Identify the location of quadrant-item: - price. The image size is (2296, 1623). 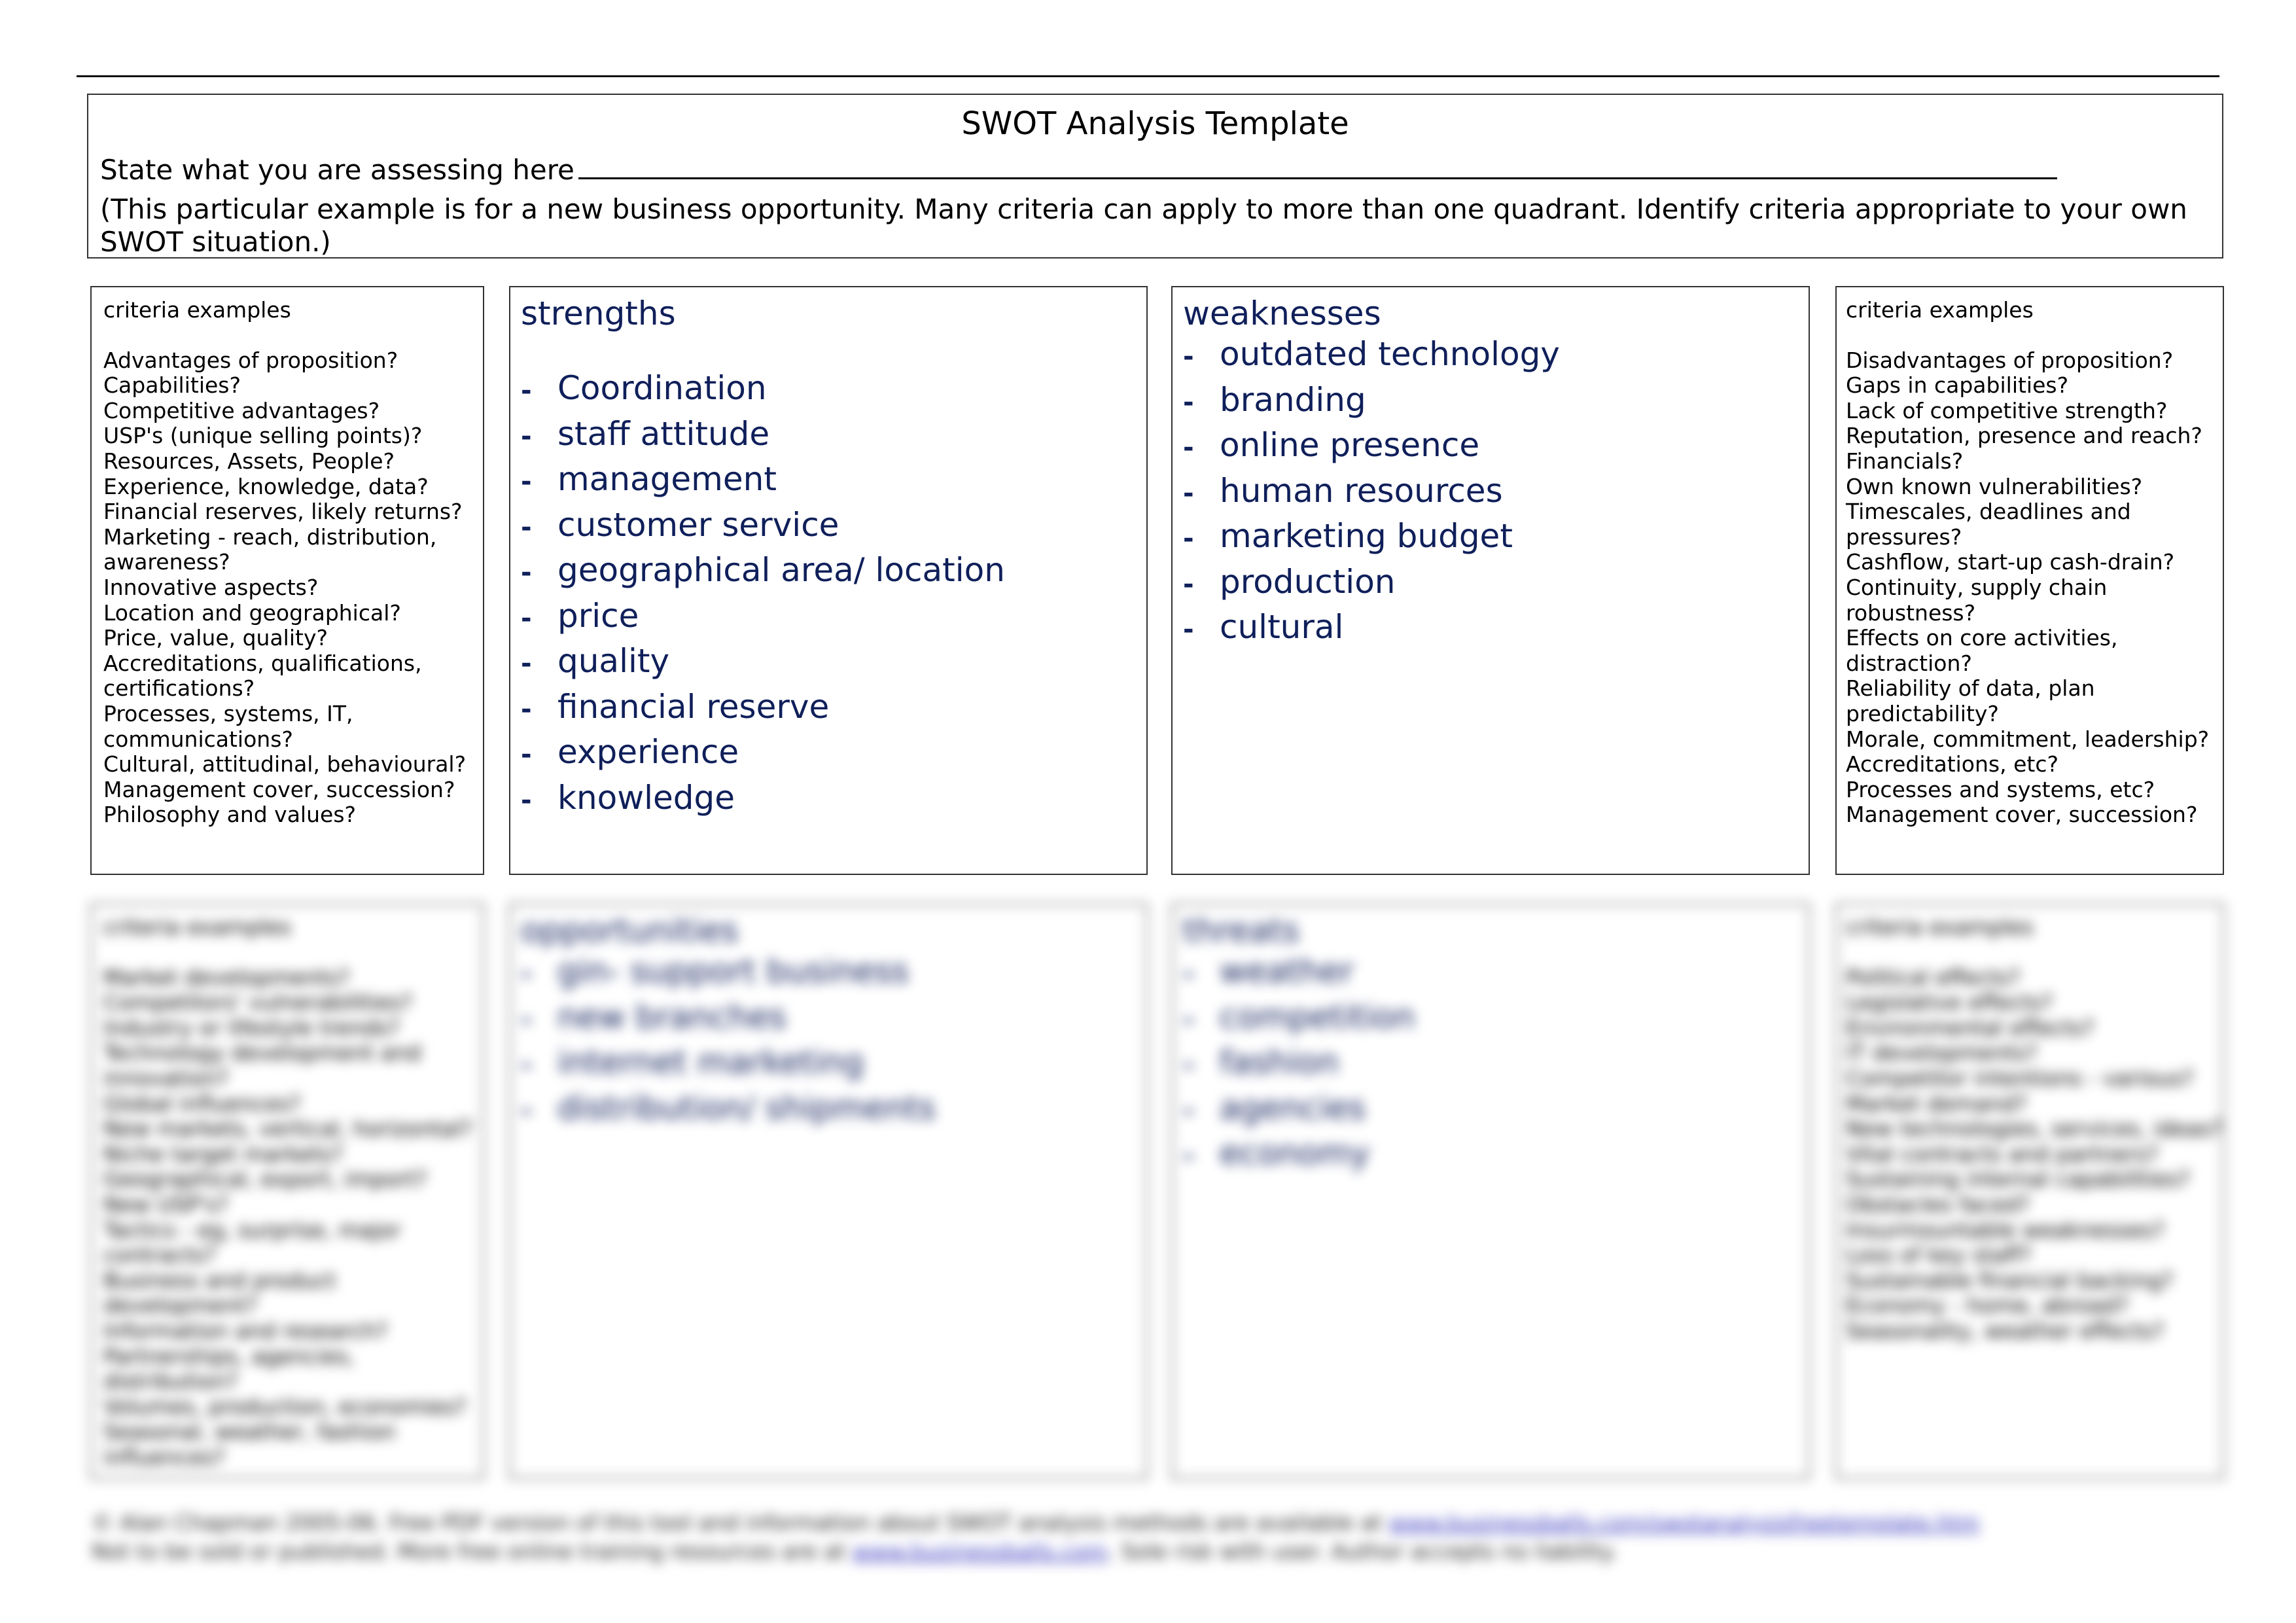
(834, 616).